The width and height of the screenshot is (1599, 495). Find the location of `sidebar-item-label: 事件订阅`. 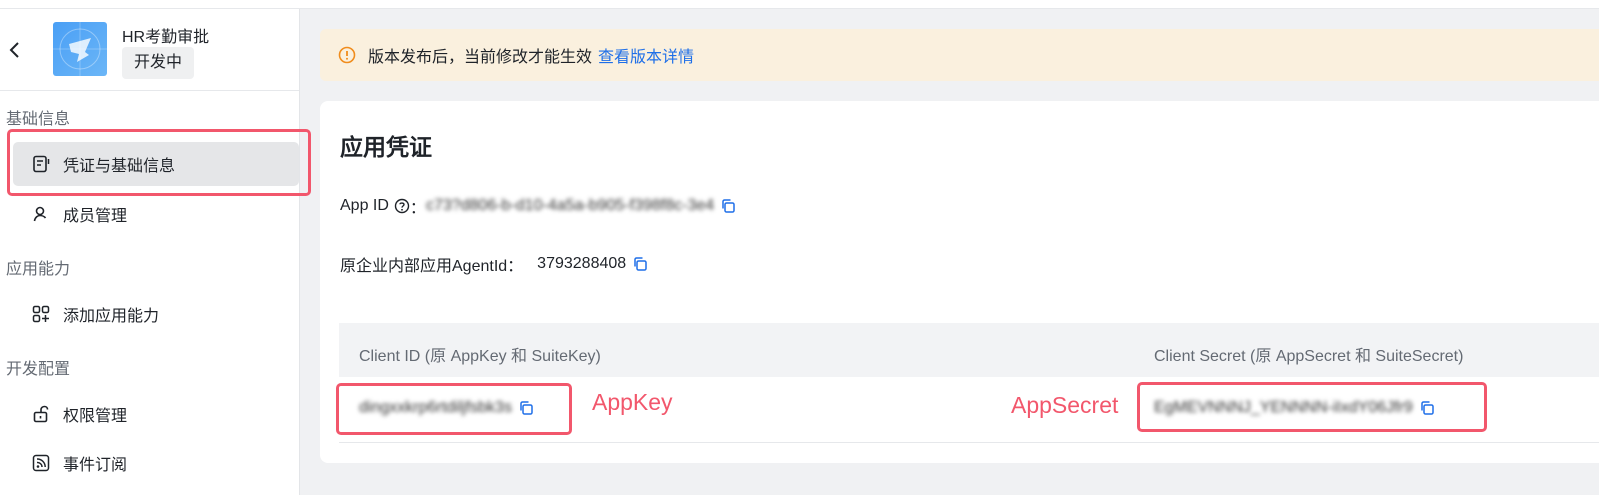

sidebar-item-label: 事件订阅 is located at coordinates (95, 465).